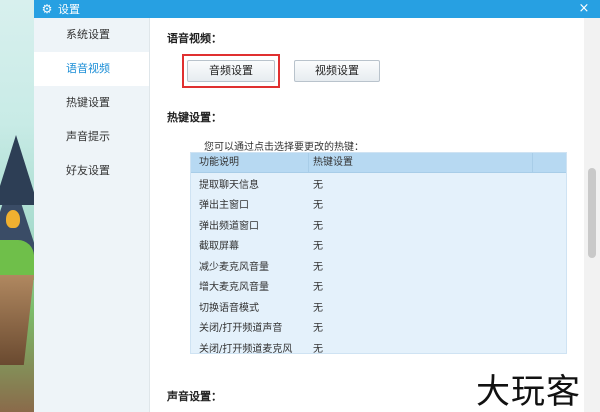 The height and width of the screenshot is (412, 600). What do you see at coordinates (194, 396) in the screenshot?
I see `sound-settings-title: 声音设置：` at bounding box center [194, 396].